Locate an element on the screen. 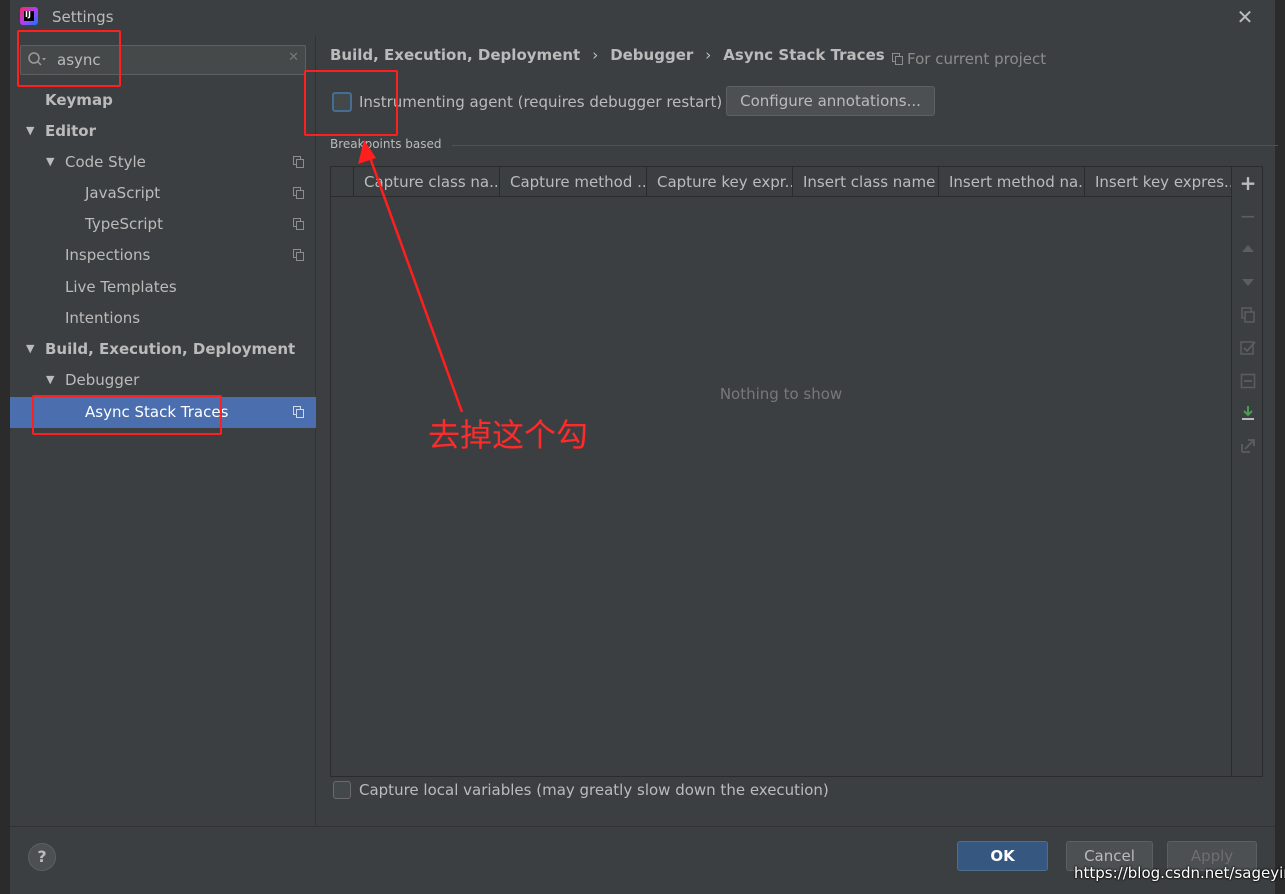 This screenshot has height=894, width=1285. annotation-box-tree-item is located at coordinates (127, 415).